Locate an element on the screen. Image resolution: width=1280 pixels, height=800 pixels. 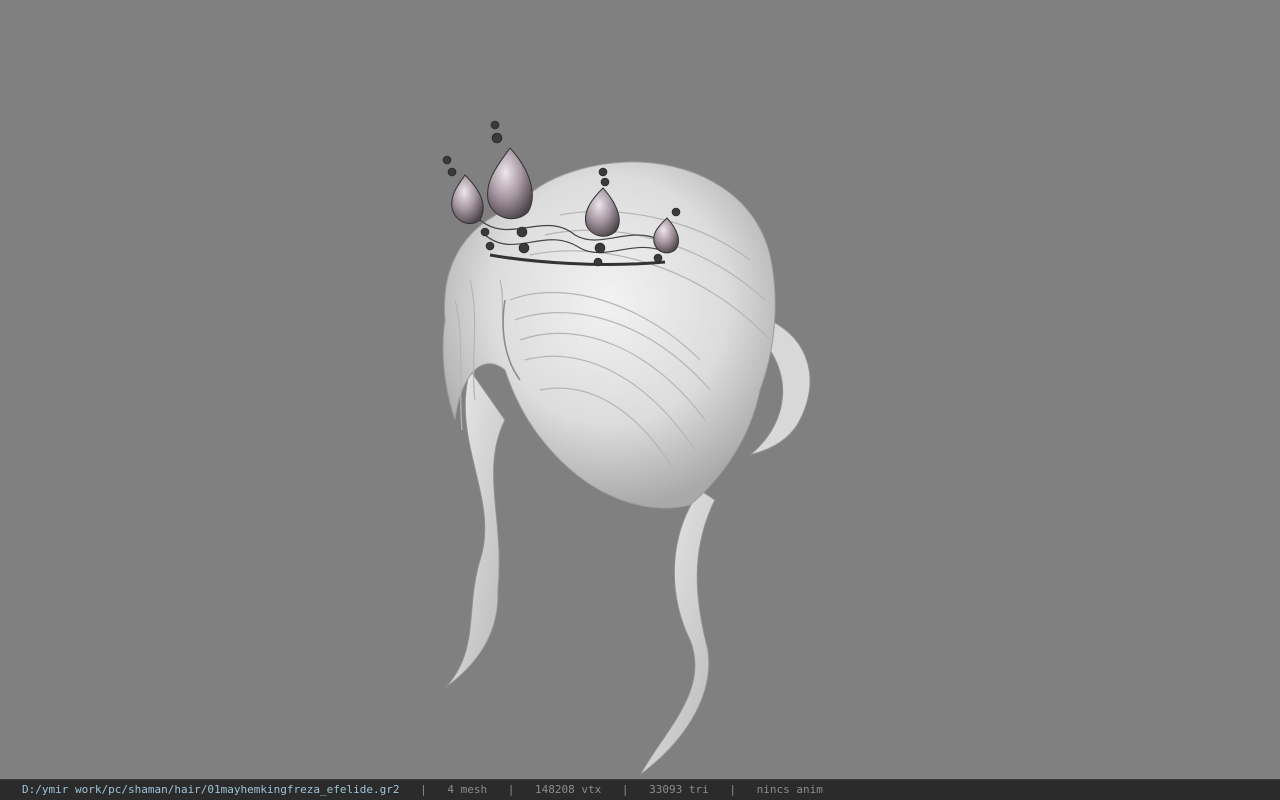
animation-status: nincs anim is located at coordinates (789, 789).